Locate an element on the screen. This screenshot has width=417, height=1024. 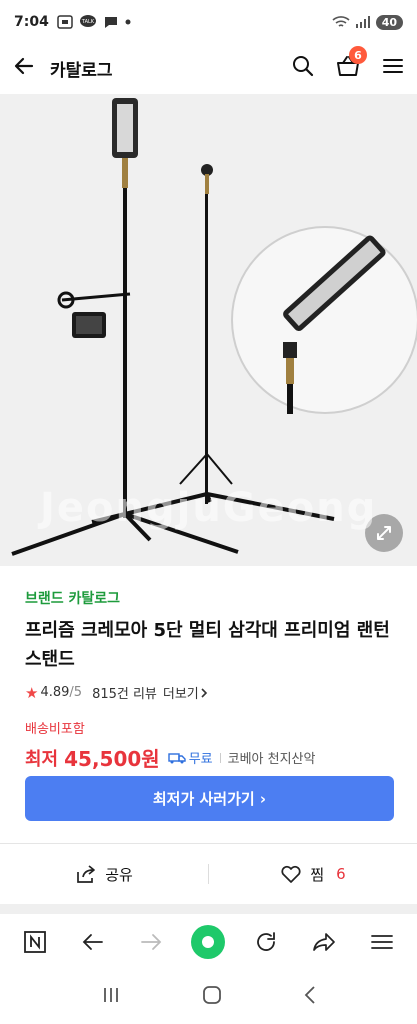
wish-button: 찜 6 is located at coordinates (313, 874).